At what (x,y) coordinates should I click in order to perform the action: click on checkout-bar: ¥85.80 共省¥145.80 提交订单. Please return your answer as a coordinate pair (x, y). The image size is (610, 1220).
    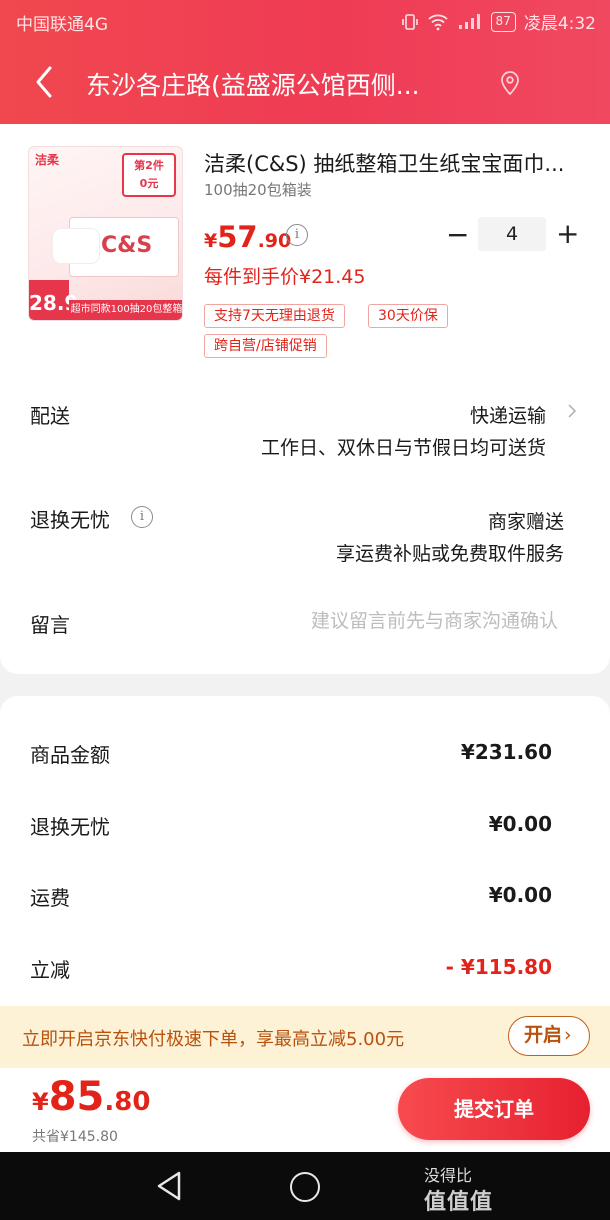
    Looking at the image, I should click on (305, 1110).